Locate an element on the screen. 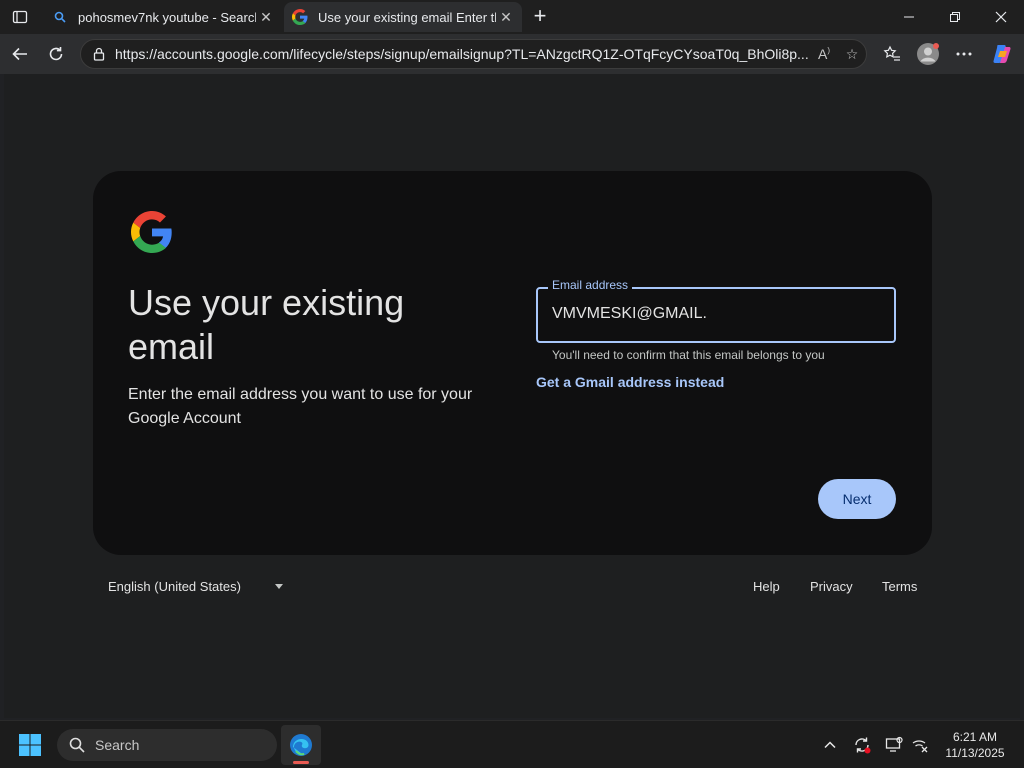 This screenshot has width=1024, height=768. chevron-up-icon is located at coordinates (830, 745).